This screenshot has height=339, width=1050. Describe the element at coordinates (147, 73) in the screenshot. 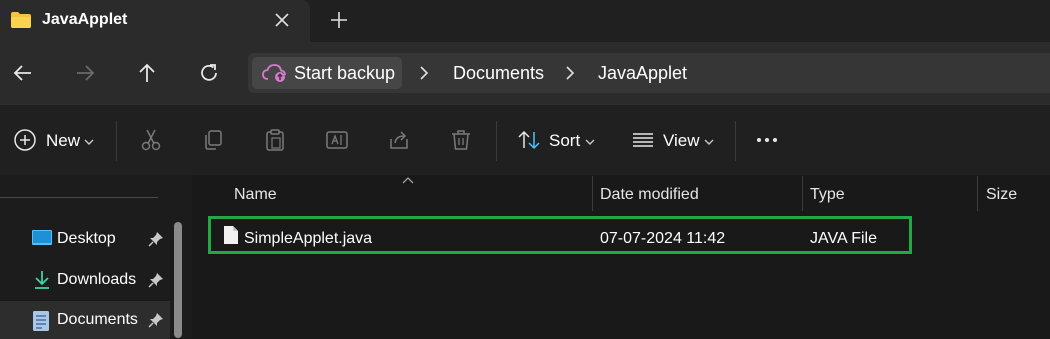

I see `up-arrow-icon` at that location.